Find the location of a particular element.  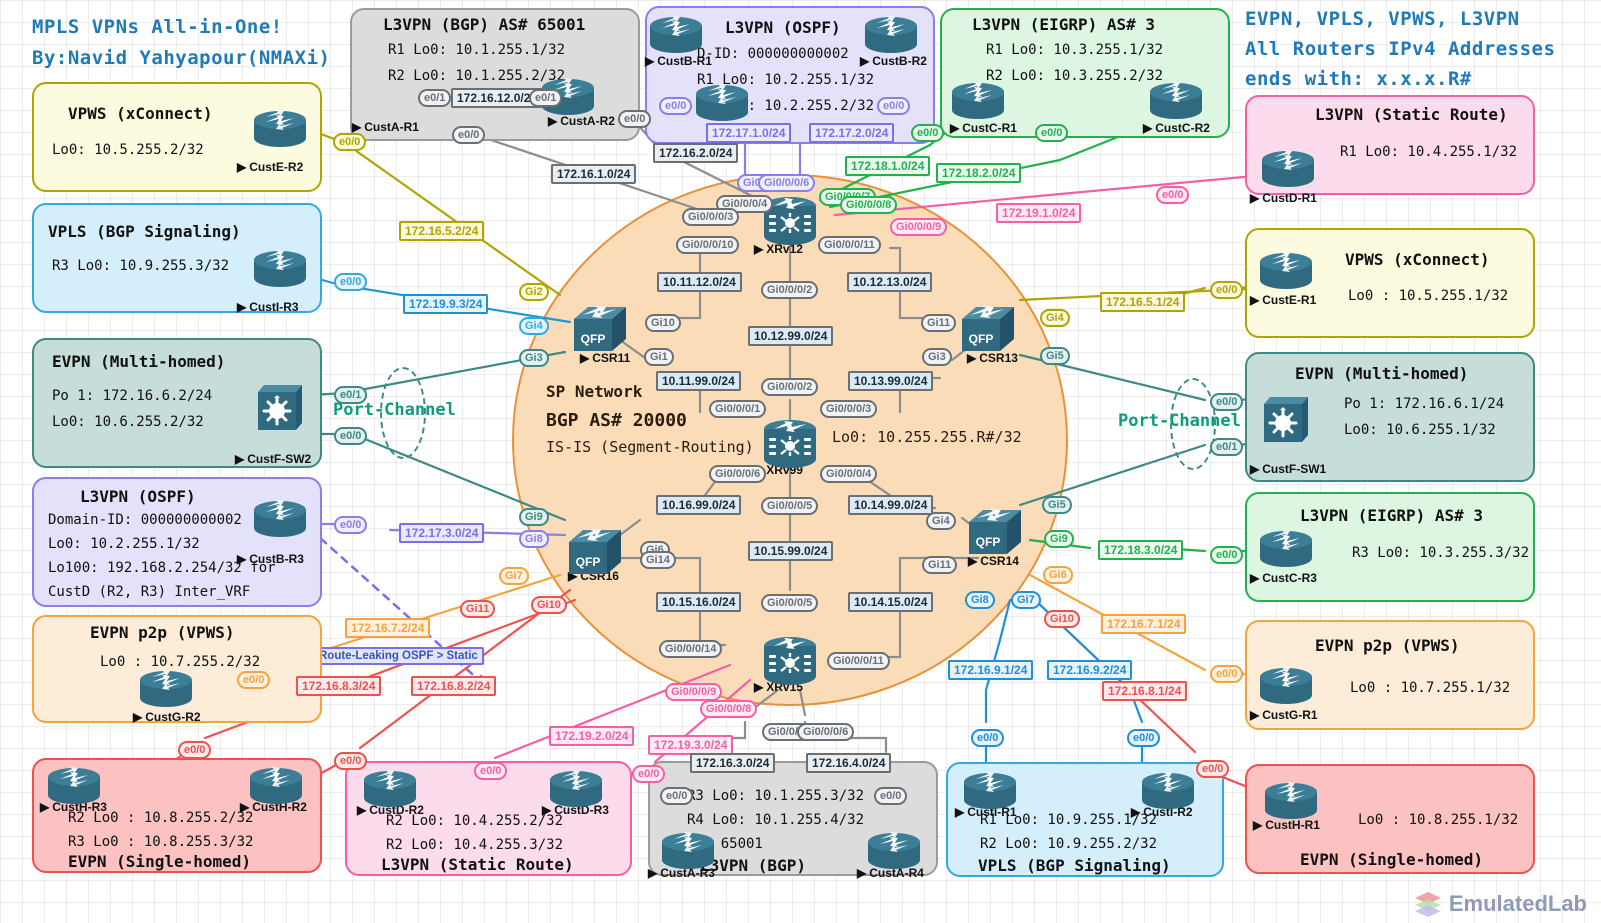

subnet-label: 172.16.5.2/24 is located at coordinates (442, 231).